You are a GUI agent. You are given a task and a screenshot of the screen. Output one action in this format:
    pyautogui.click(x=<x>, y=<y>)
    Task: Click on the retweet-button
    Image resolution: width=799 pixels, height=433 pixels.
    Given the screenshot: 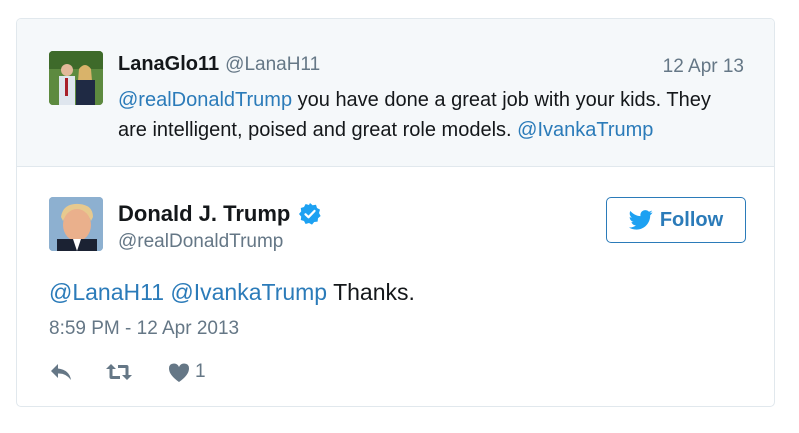 What is the action you would take?
    pyautogui.click(x=119, y=372)
    